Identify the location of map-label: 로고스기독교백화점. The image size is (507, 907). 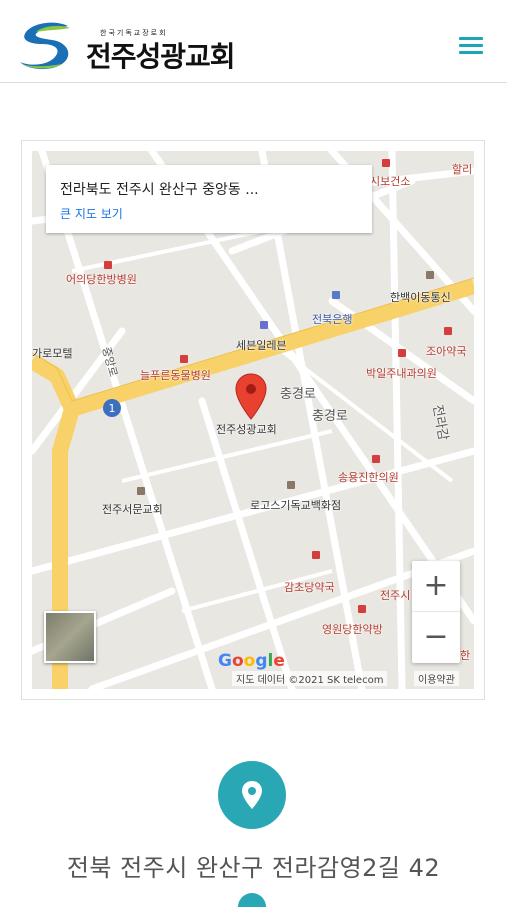
(296, 505).